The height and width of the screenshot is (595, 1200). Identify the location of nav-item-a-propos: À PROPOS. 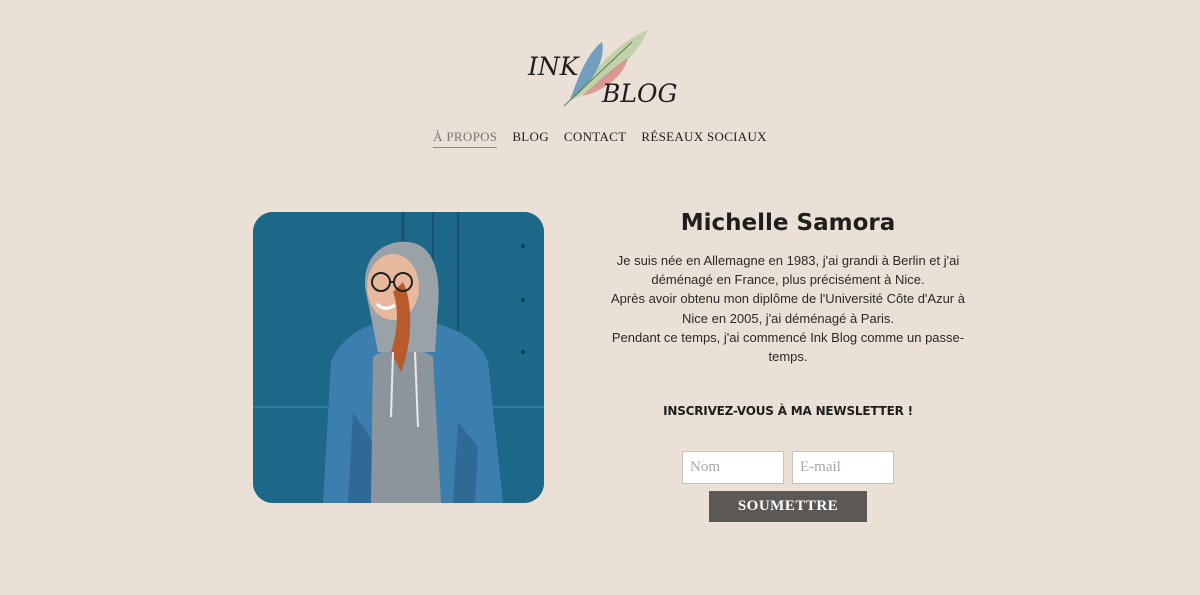
(465, 138).